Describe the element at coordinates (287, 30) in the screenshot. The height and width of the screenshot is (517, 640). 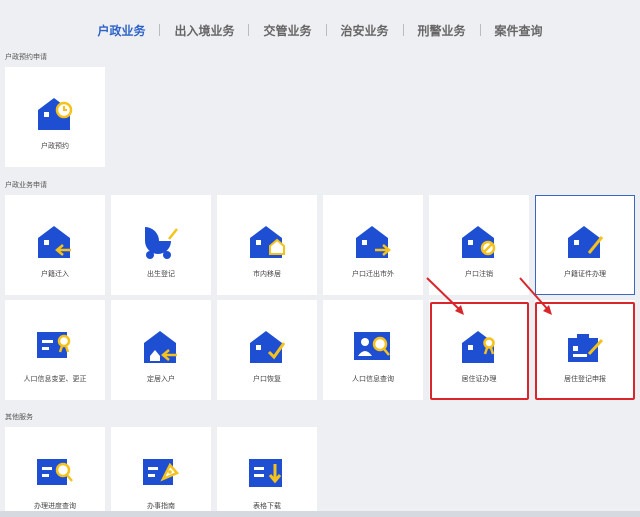
I see `tab-traffic: 交管业务` at that location.